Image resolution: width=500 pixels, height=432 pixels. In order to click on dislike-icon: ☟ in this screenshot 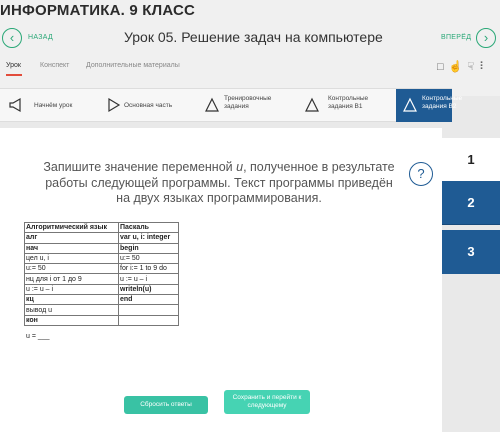, I will do `click(473, 67)`.